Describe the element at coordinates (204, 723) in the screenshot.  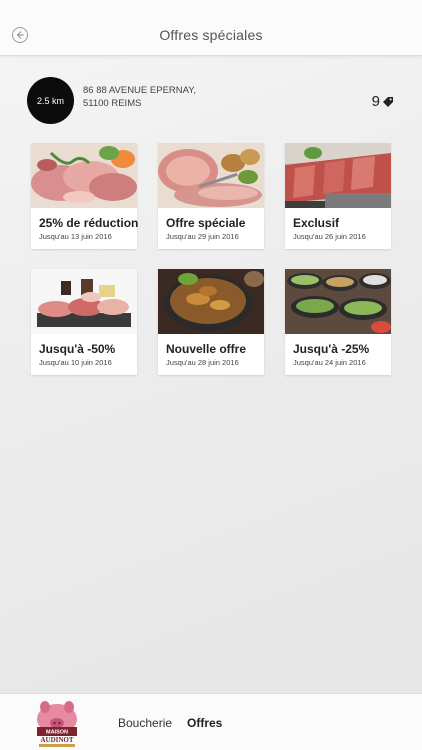
I see `nav-offres: Offres` at that location.